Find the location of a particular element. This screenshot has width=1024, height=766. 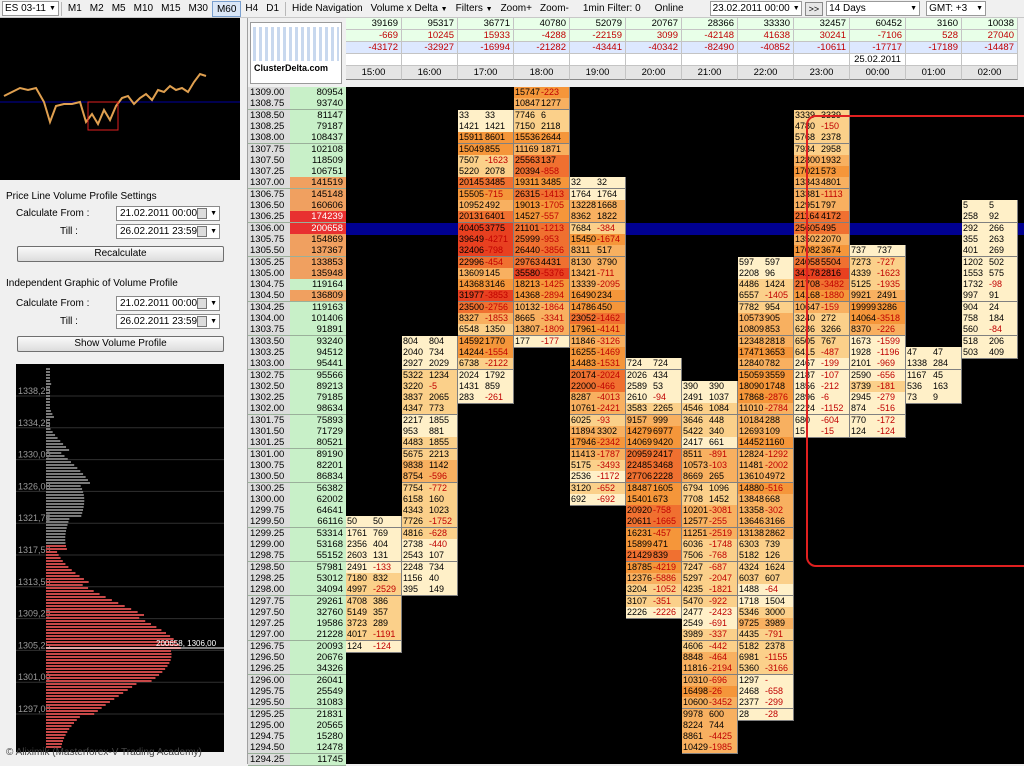

tf-m1: M1 is located at coordinates (75, 9).